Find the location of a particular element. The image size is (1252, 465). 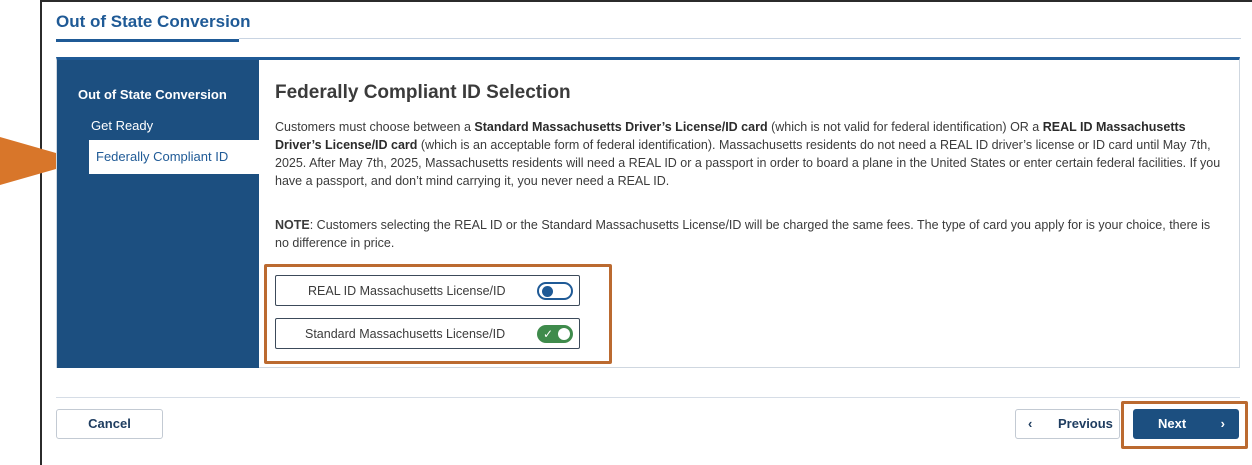

header-divider is located at coordinates (740, 38).